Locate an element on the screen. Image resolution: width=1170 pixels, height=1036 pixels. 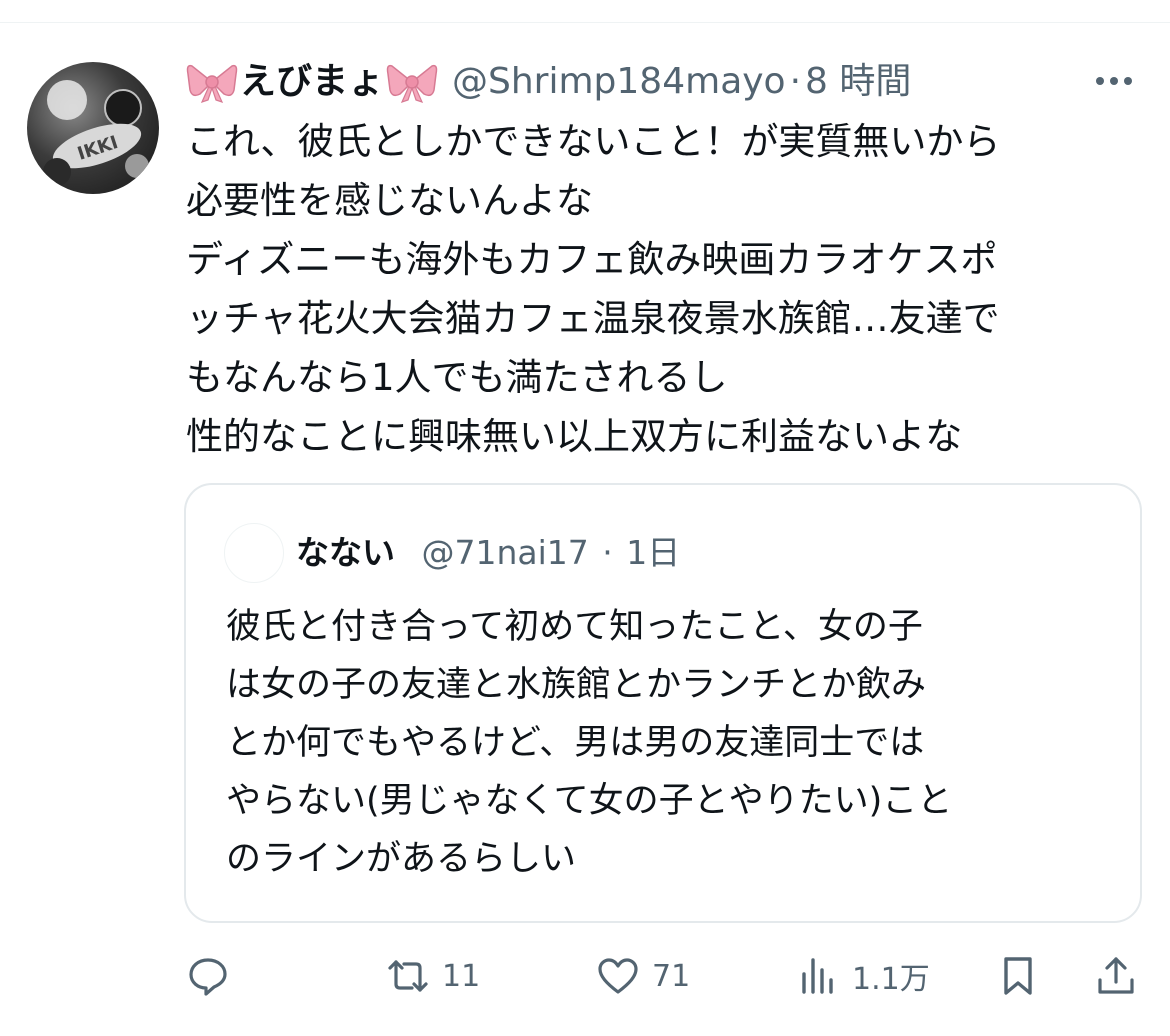
more-options-button is located at coordinates (1114, 81).